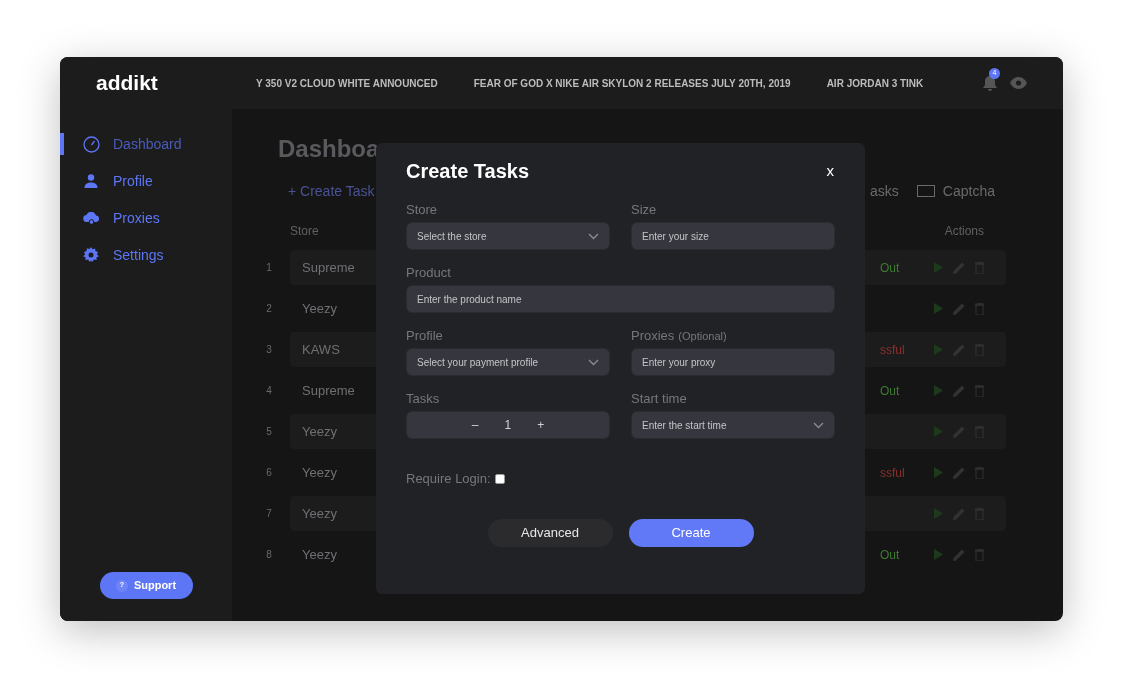 The width and height of the screenshot is (1123, 684). What do you see at coordinates (508, 236) in the screenshot?
I see `dropdown: Select the store` at bounding box center [508, 236].